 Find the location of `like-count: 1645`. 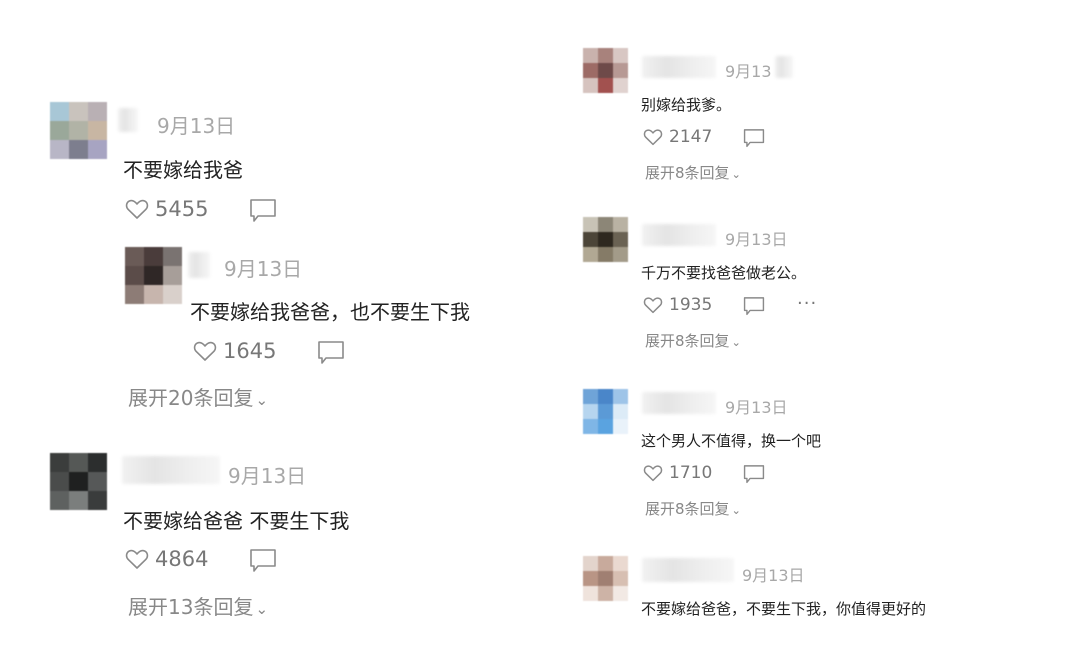

like-count: 1645 is located at coordinates (250, 351).